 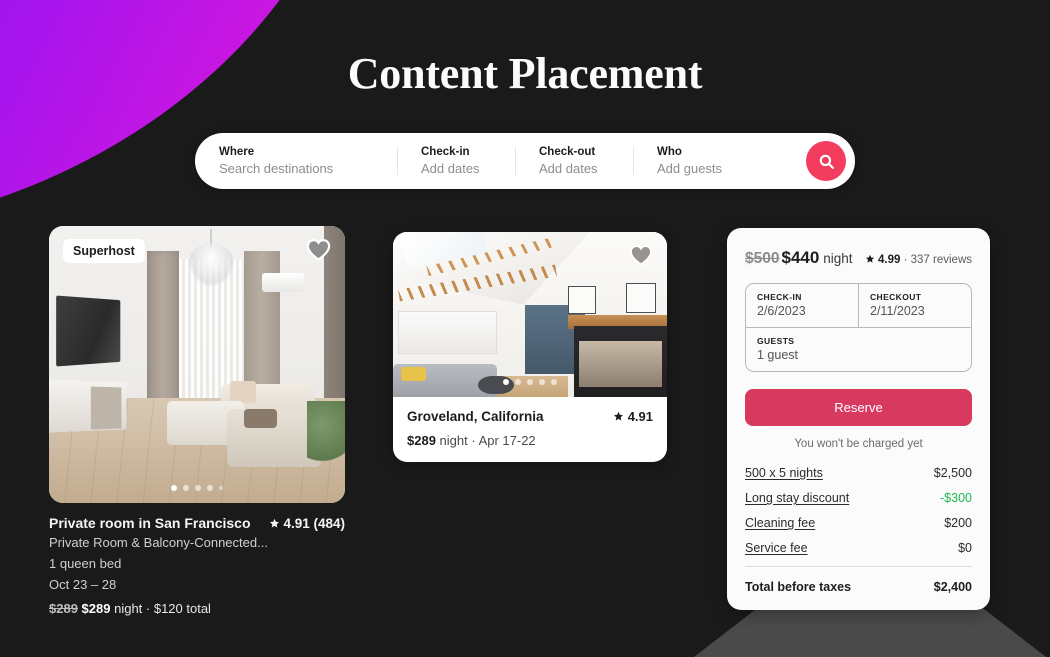 I want to click on listing-dates: Oct 23 – 28, so click(x=83, y=584).